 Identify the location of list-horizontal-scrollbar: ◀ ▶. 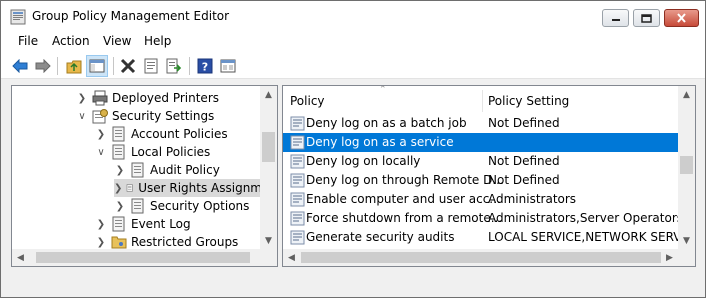
(480, 257).